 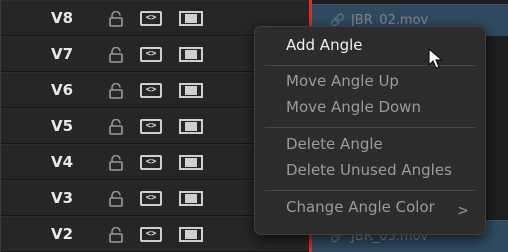 I want to click on menu-item-change-angle-color: Change Angle Color, so click(x=360, y=207).